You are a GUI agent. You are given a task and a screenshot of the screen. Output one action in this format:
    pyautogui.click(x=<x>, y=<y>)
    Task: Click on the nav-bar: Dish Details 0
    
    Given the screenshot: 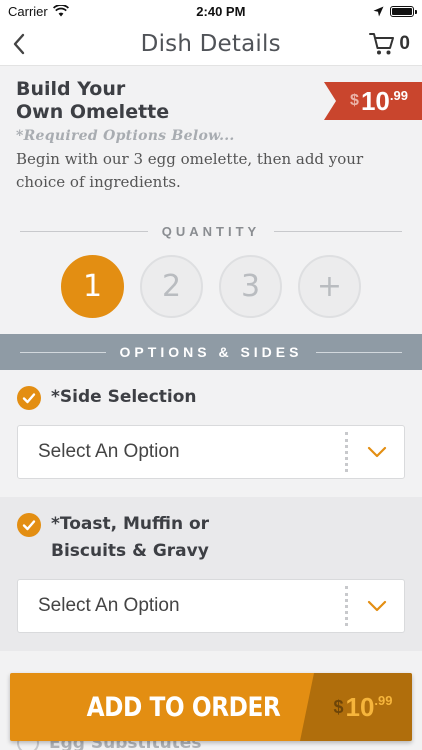 What is the action you would take?
    pyautogui.click(x=211, y=44)
    